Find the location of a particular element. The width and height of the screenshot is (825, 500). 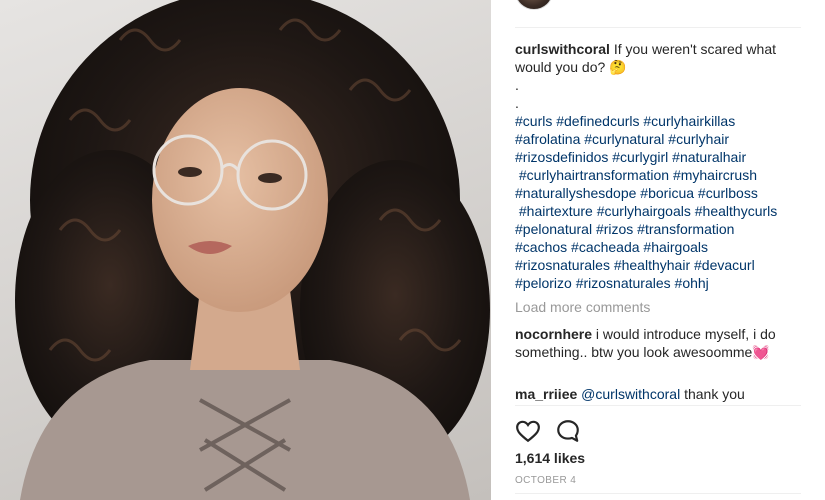

hashtag-link: #pelonatural #rizos #transformation is located at coordinates (624, 229).